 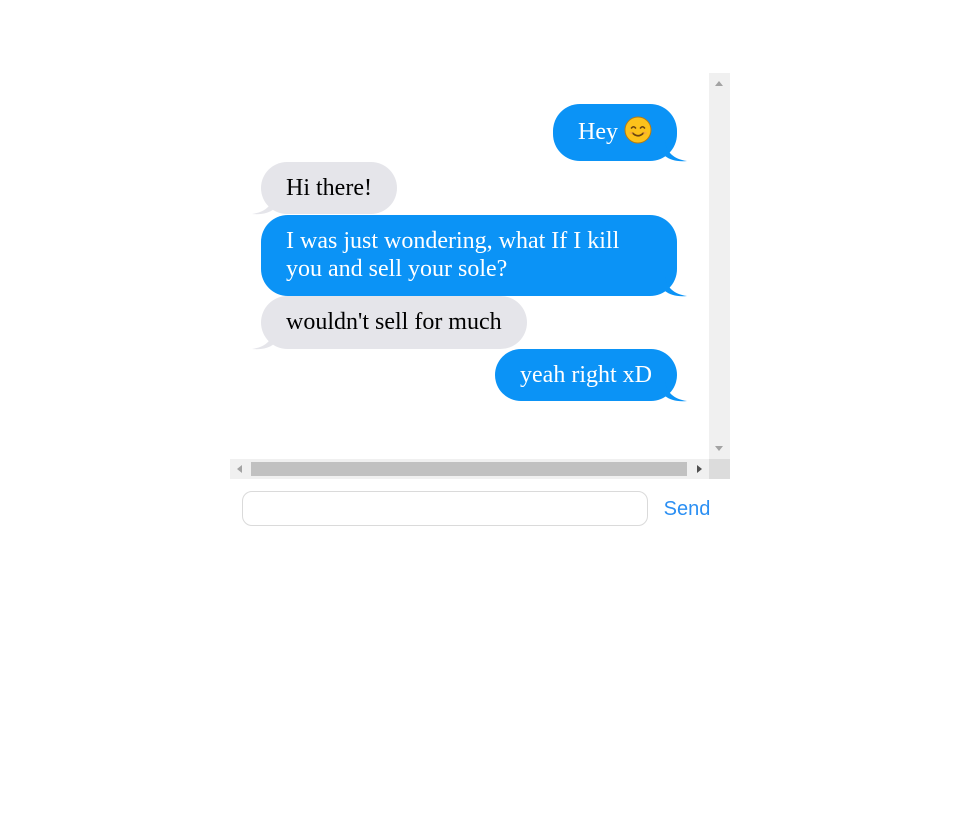 I want to click on message-text: Hi there!, so click(x=329, y=188).